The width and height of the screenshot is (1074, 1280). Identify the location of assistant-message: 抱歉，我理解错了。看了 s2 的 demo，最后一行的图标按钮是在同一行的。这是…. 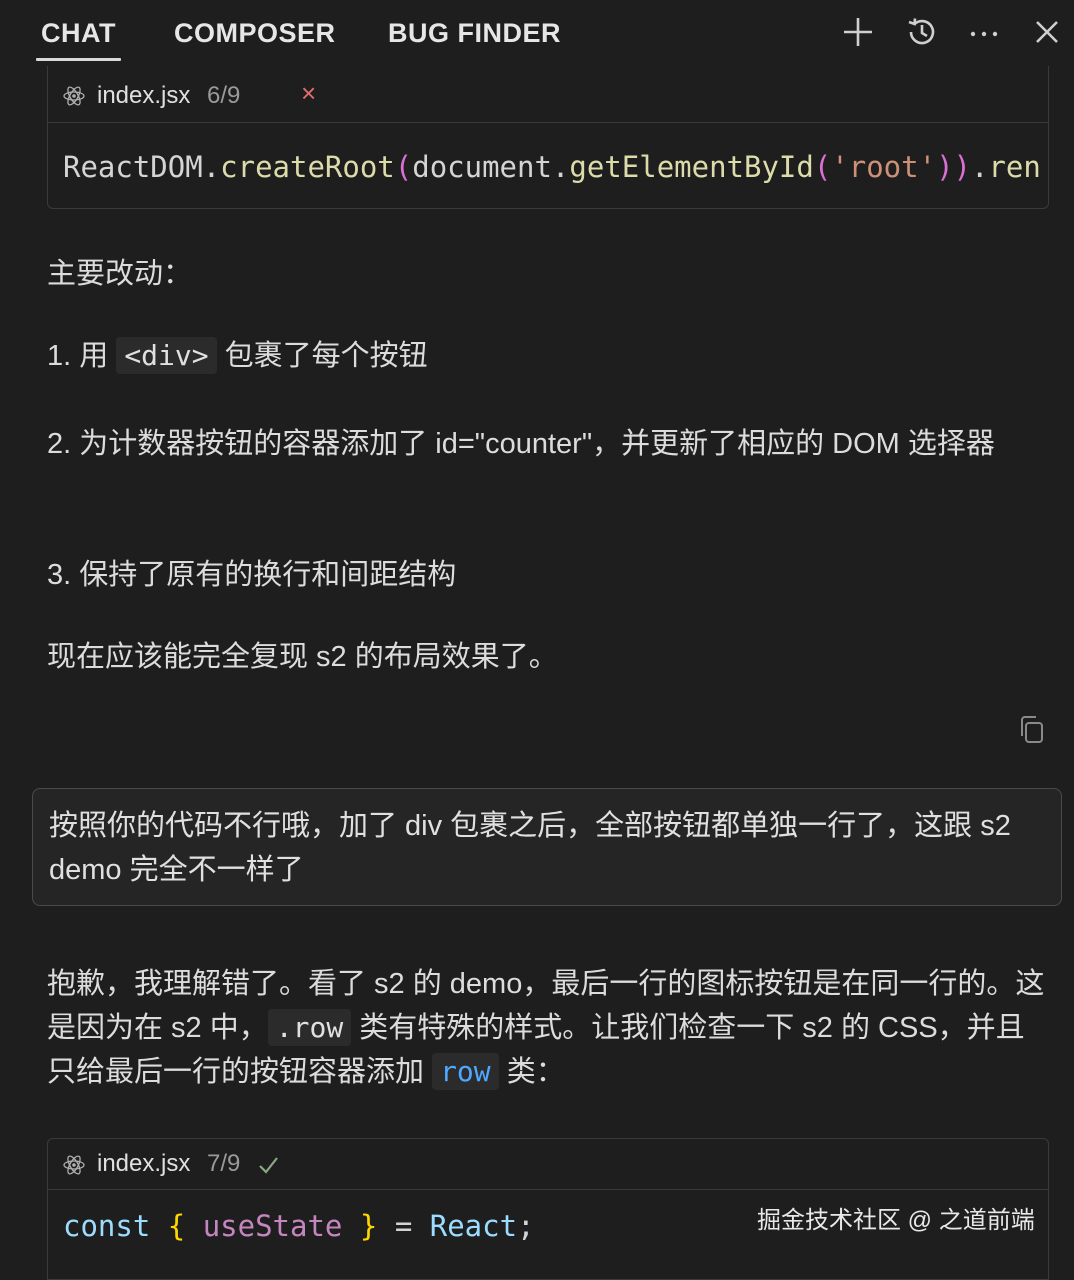
(547, 1028).